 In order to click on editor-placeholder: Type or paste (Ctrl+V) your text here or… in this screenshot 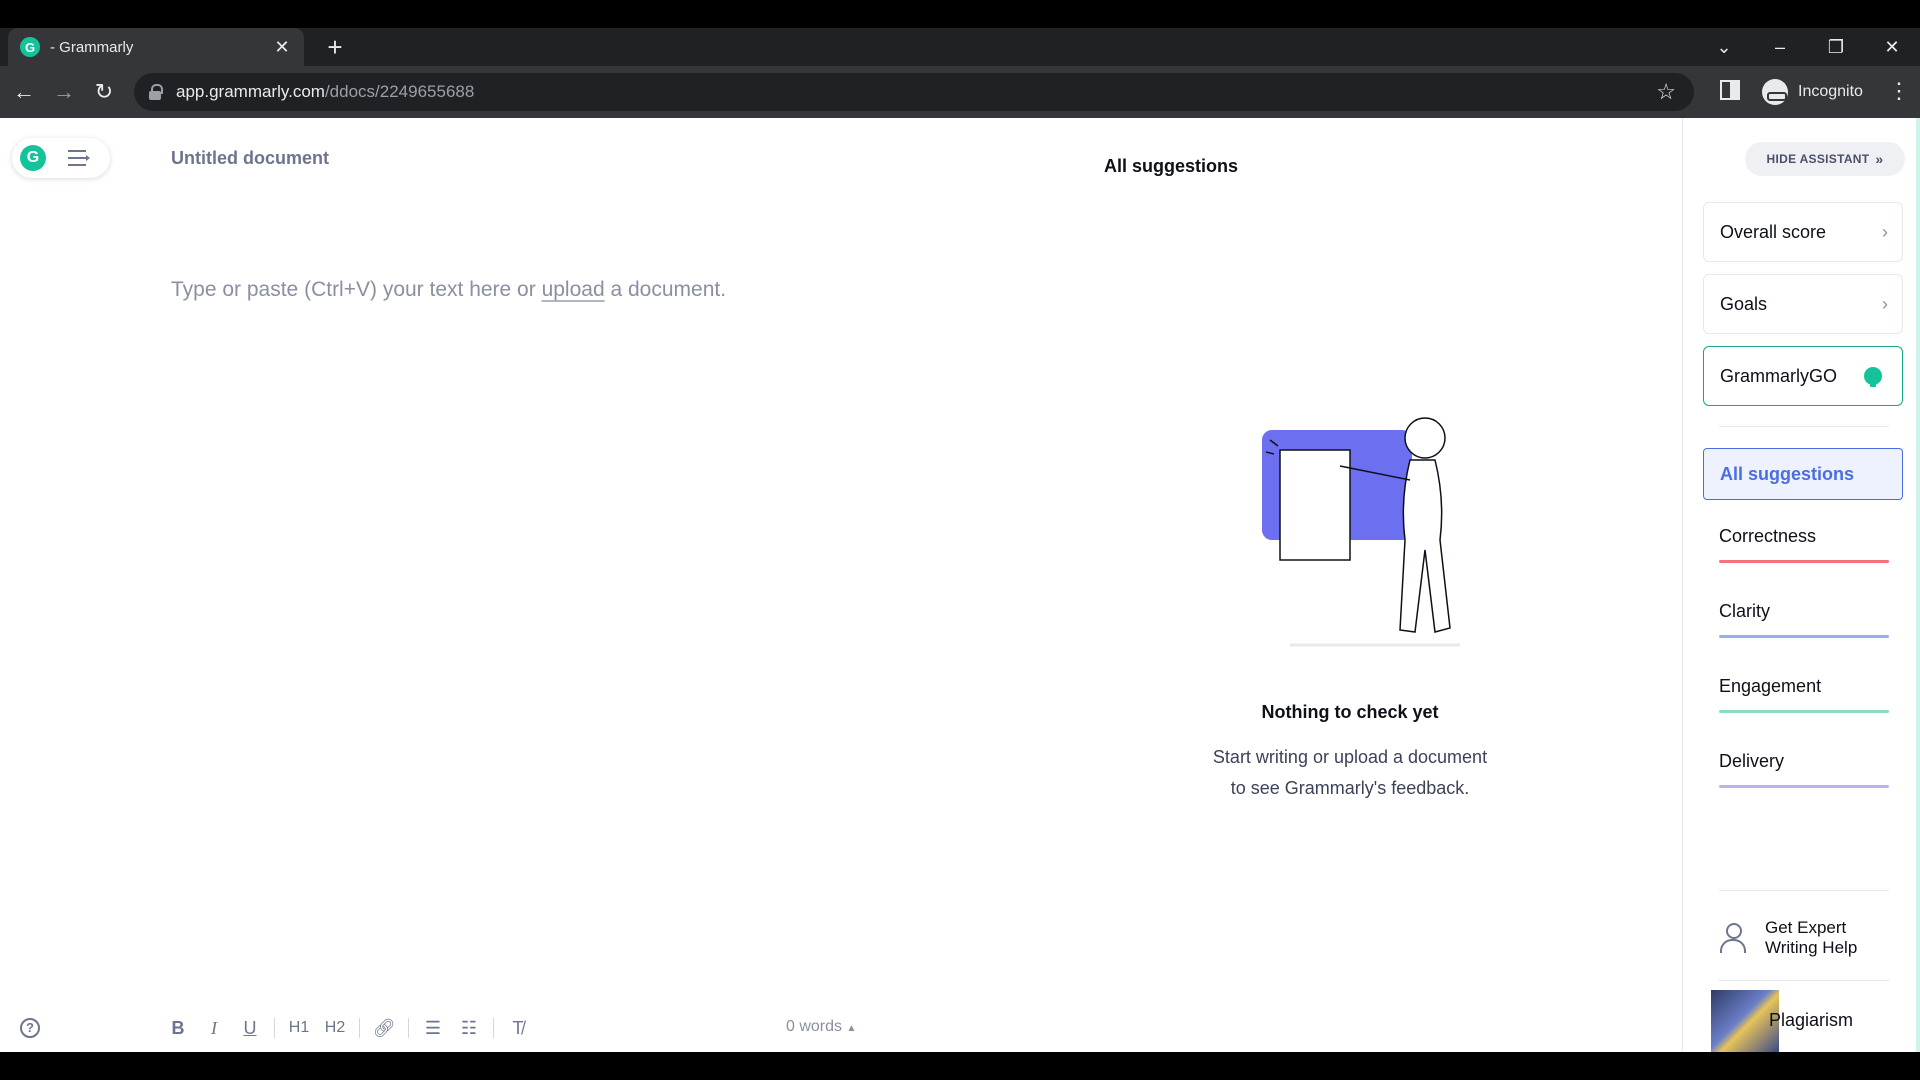, I will do `click(448, 290)`.